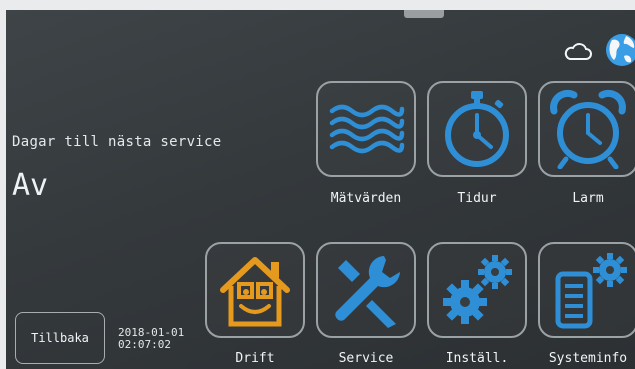 The image size is (635, 369). I want to click on gears-icon, so click(477, 289).